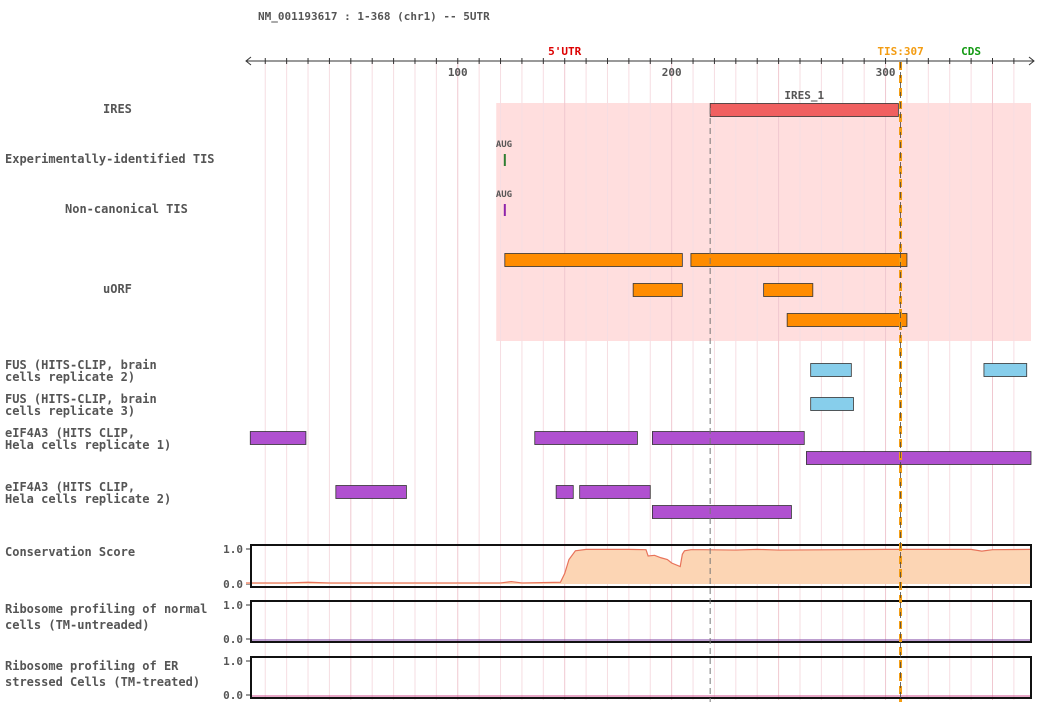  Describe the element at coordinates (564, 51) in the screenshot. I see `region-label-5-utr: 5'UTR` at that location.